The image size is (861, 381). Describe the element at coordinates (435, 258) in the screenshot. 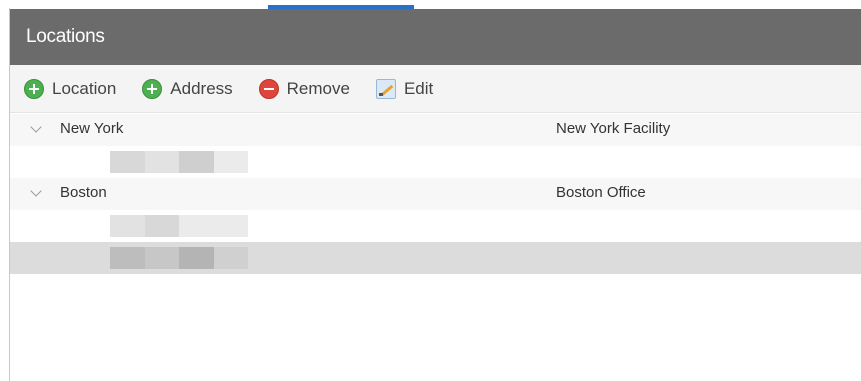

I see `tree-row-selected` at that location.